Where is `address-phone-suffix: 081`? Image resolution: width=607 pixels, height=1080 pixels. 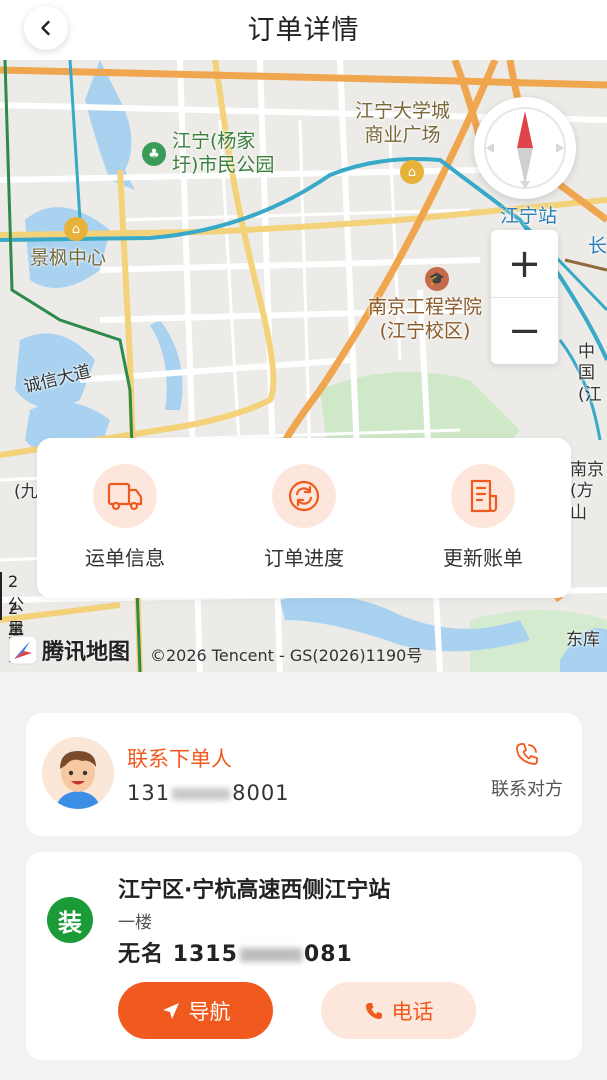 address-phone-suffix: 081 is located at coordinates (328, 954).